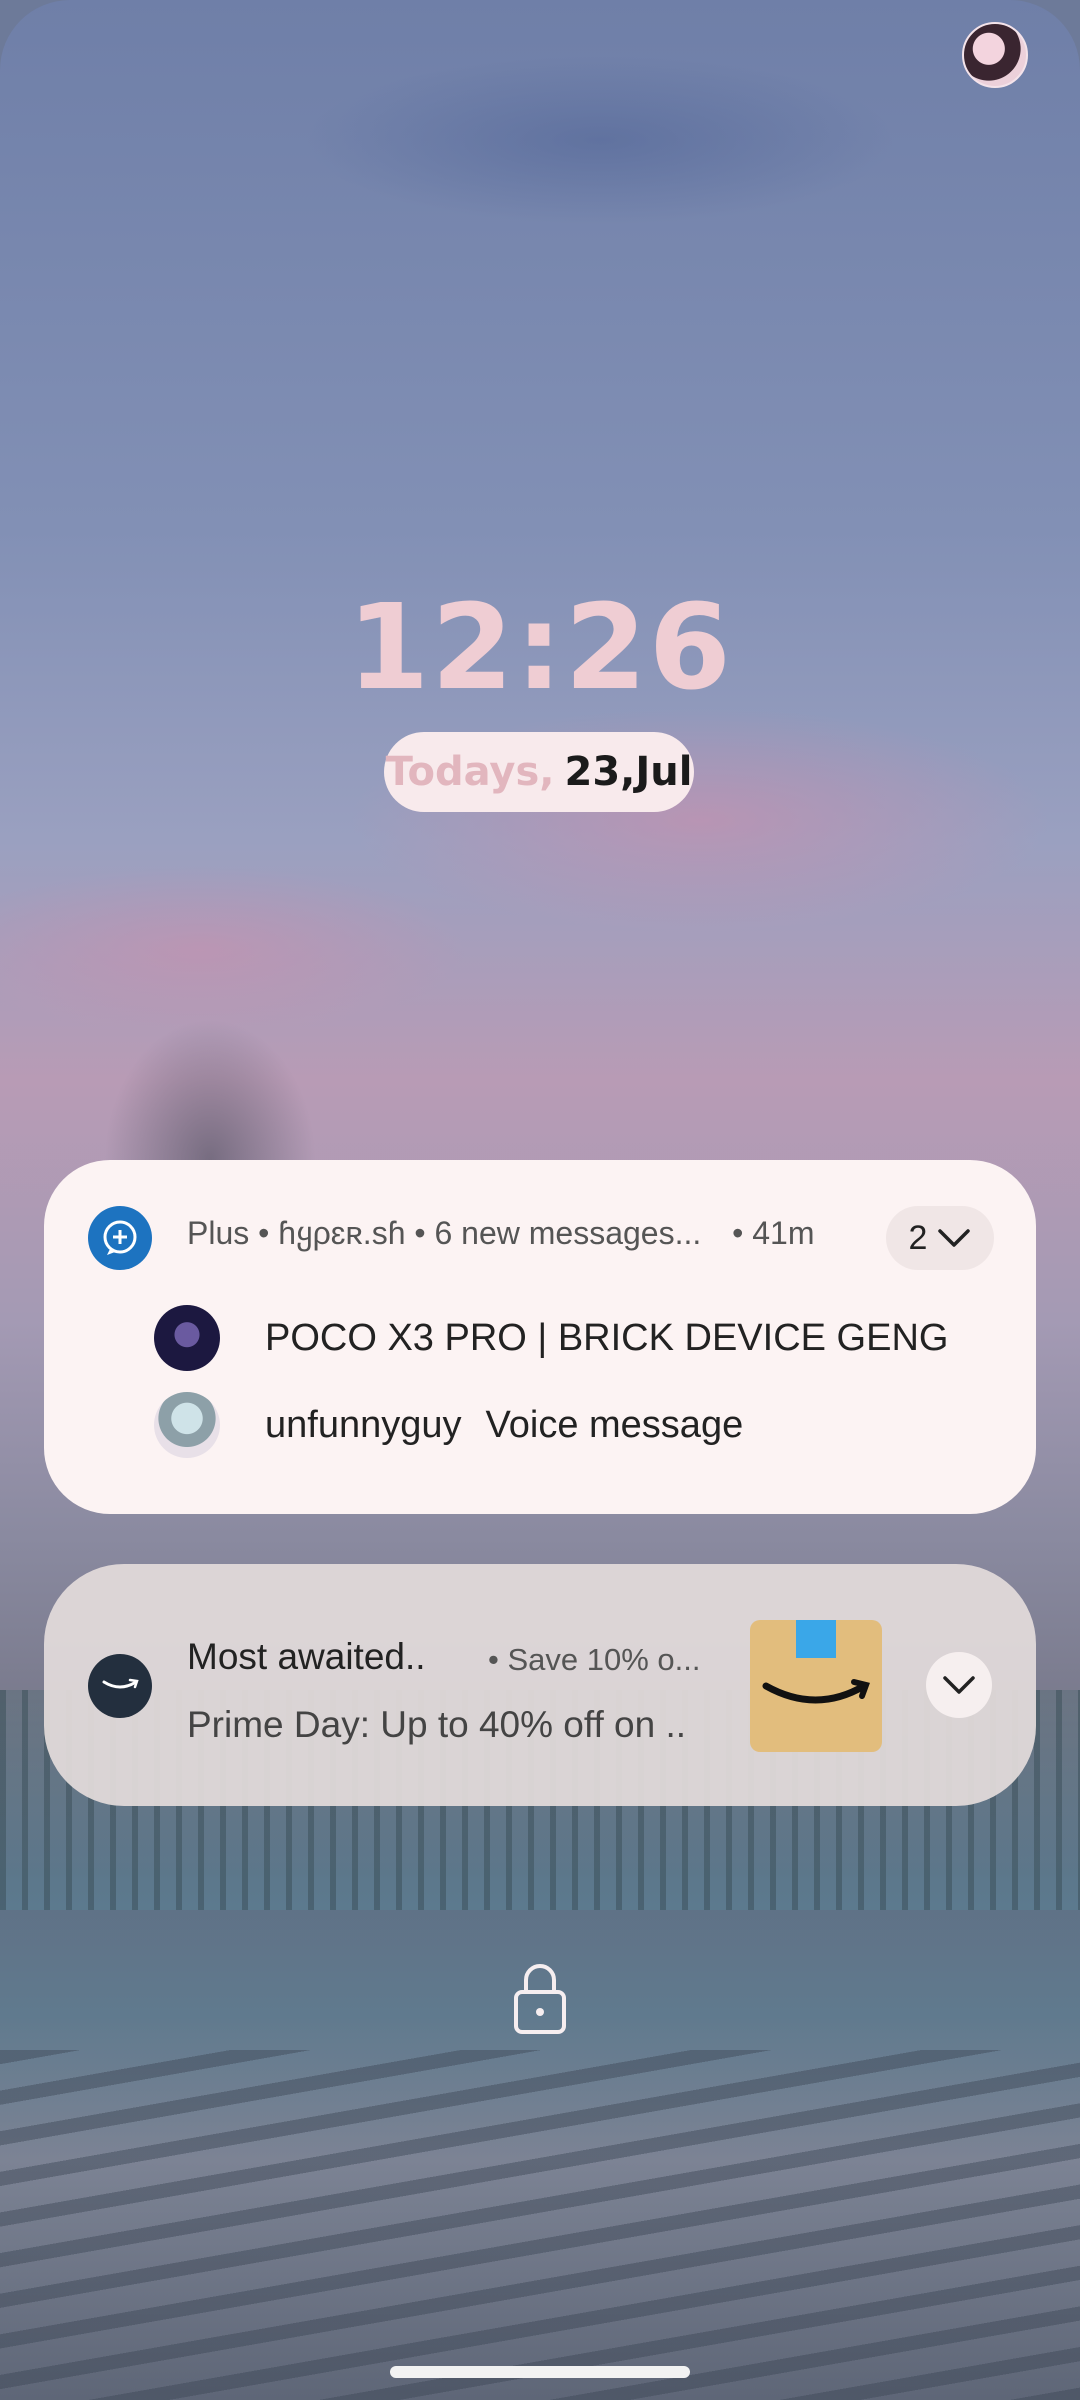 This screenshot has width=1080, height=2400. What do you see at coordinates (540, 2225) in the screenshot?
I see `wallpaper-floor` at bounding box center [540, 2225].